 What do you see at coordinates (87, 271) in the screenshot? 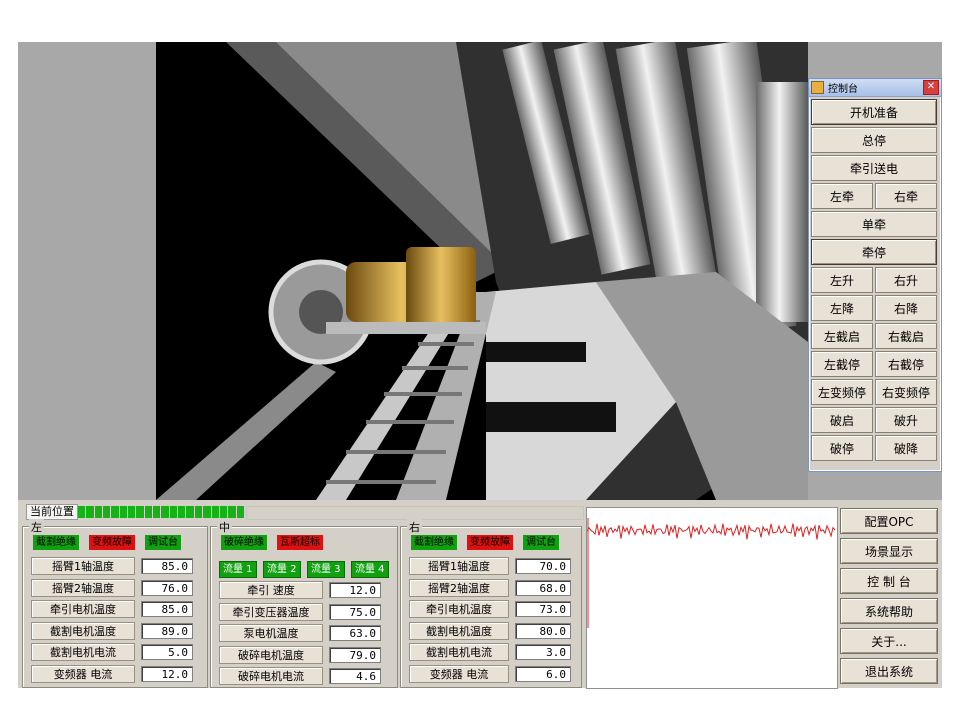
I see `scene-left-margin` at bounding box center [87, 271].